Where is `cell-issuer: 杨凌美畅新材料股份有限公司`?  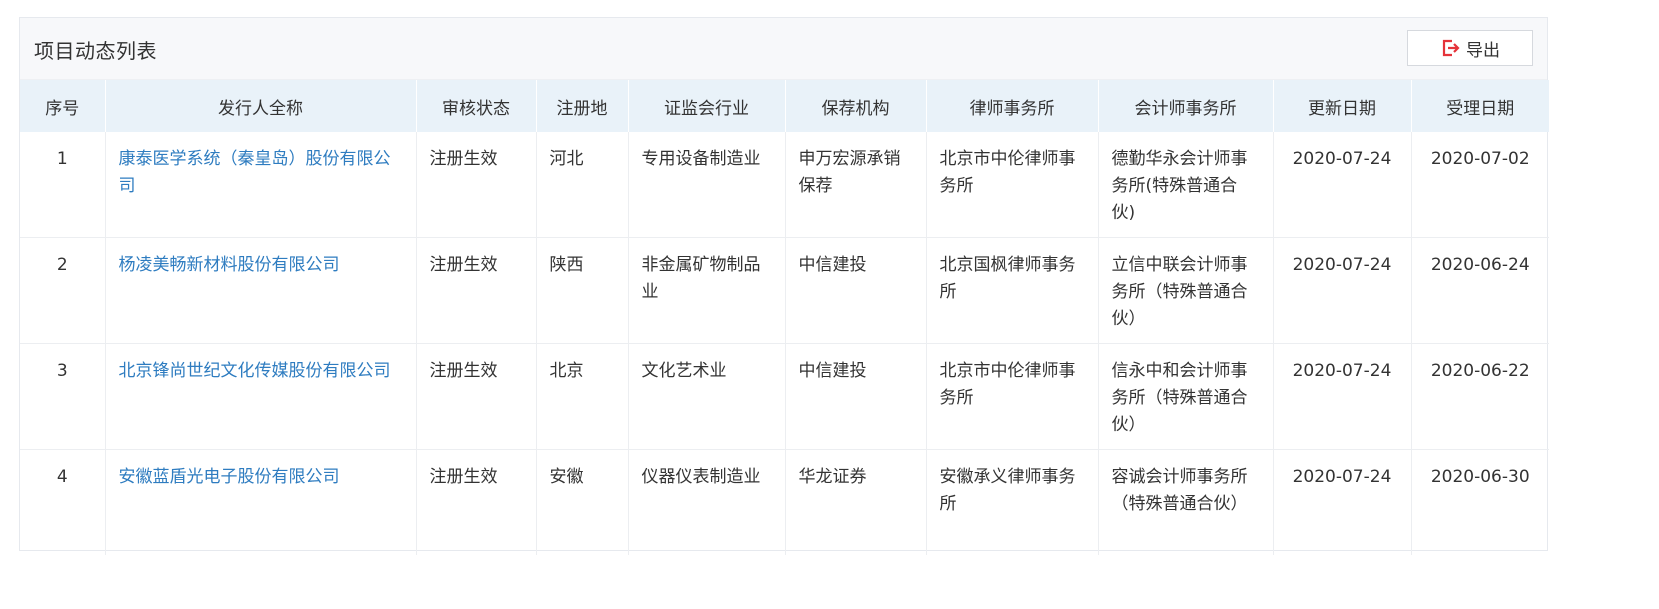 cell-issuer: 杨凌美畅新材料股份有限公司 is located at coordinates (260, 290).